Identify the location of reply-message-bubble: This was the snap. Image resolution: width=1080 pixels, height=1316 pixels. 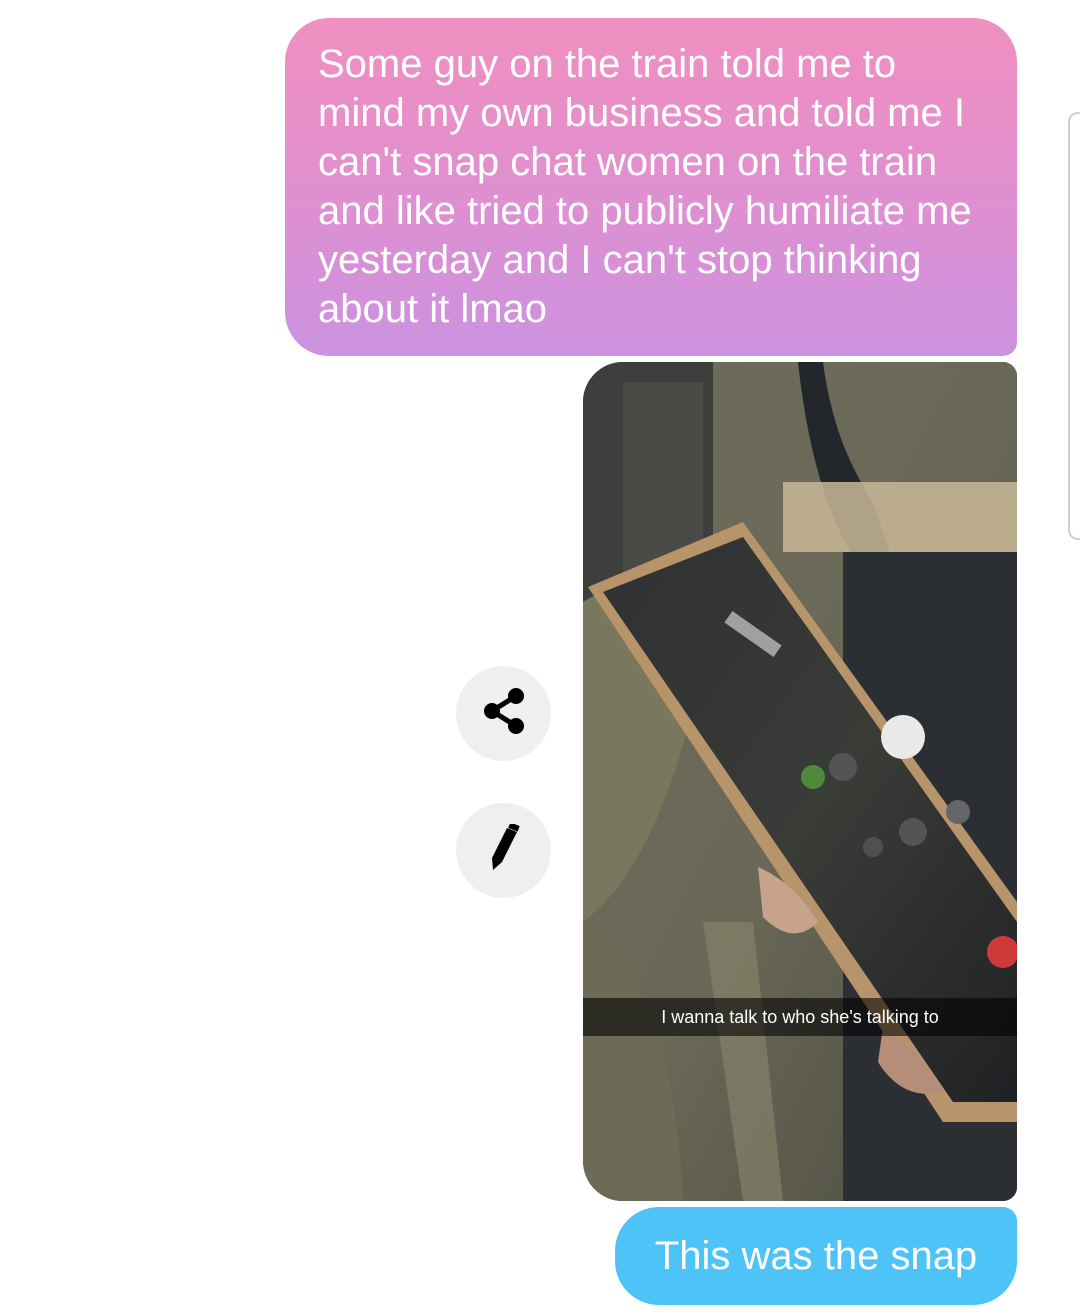
(816, 1256).